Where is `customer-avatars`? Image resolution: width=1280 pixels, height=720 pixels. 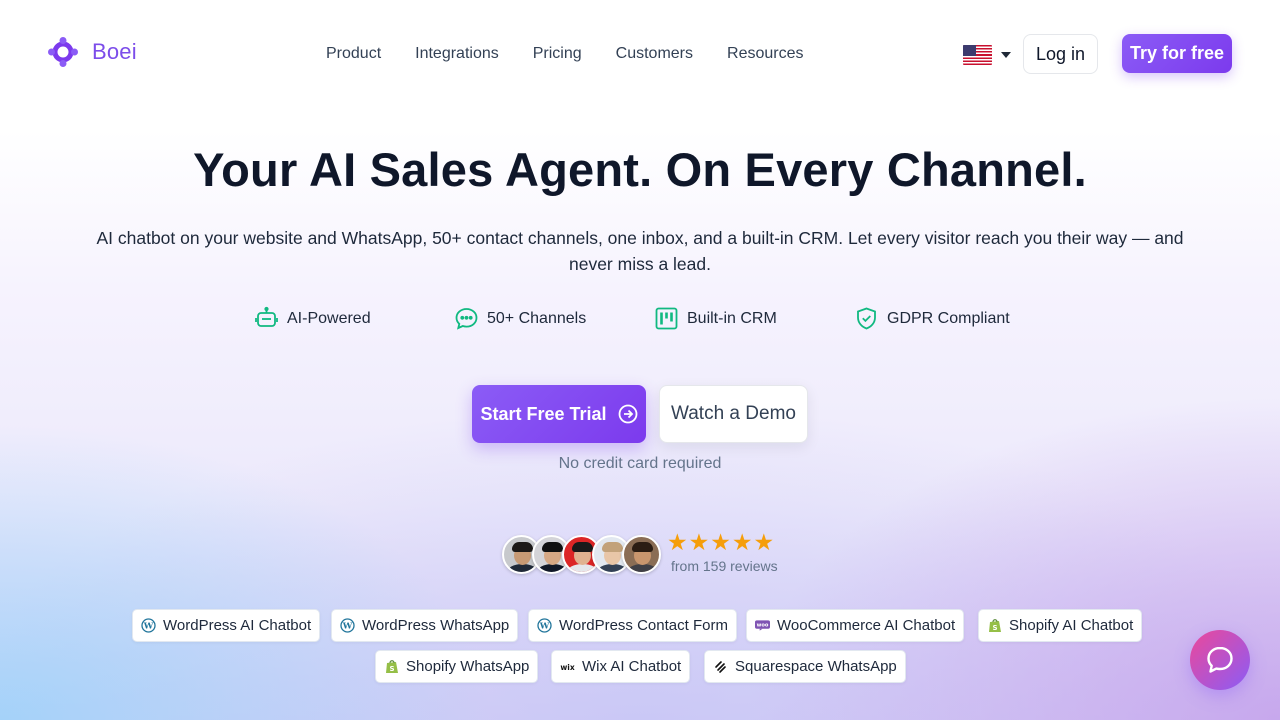 customer-avatars is located at coordinates (581, 554).